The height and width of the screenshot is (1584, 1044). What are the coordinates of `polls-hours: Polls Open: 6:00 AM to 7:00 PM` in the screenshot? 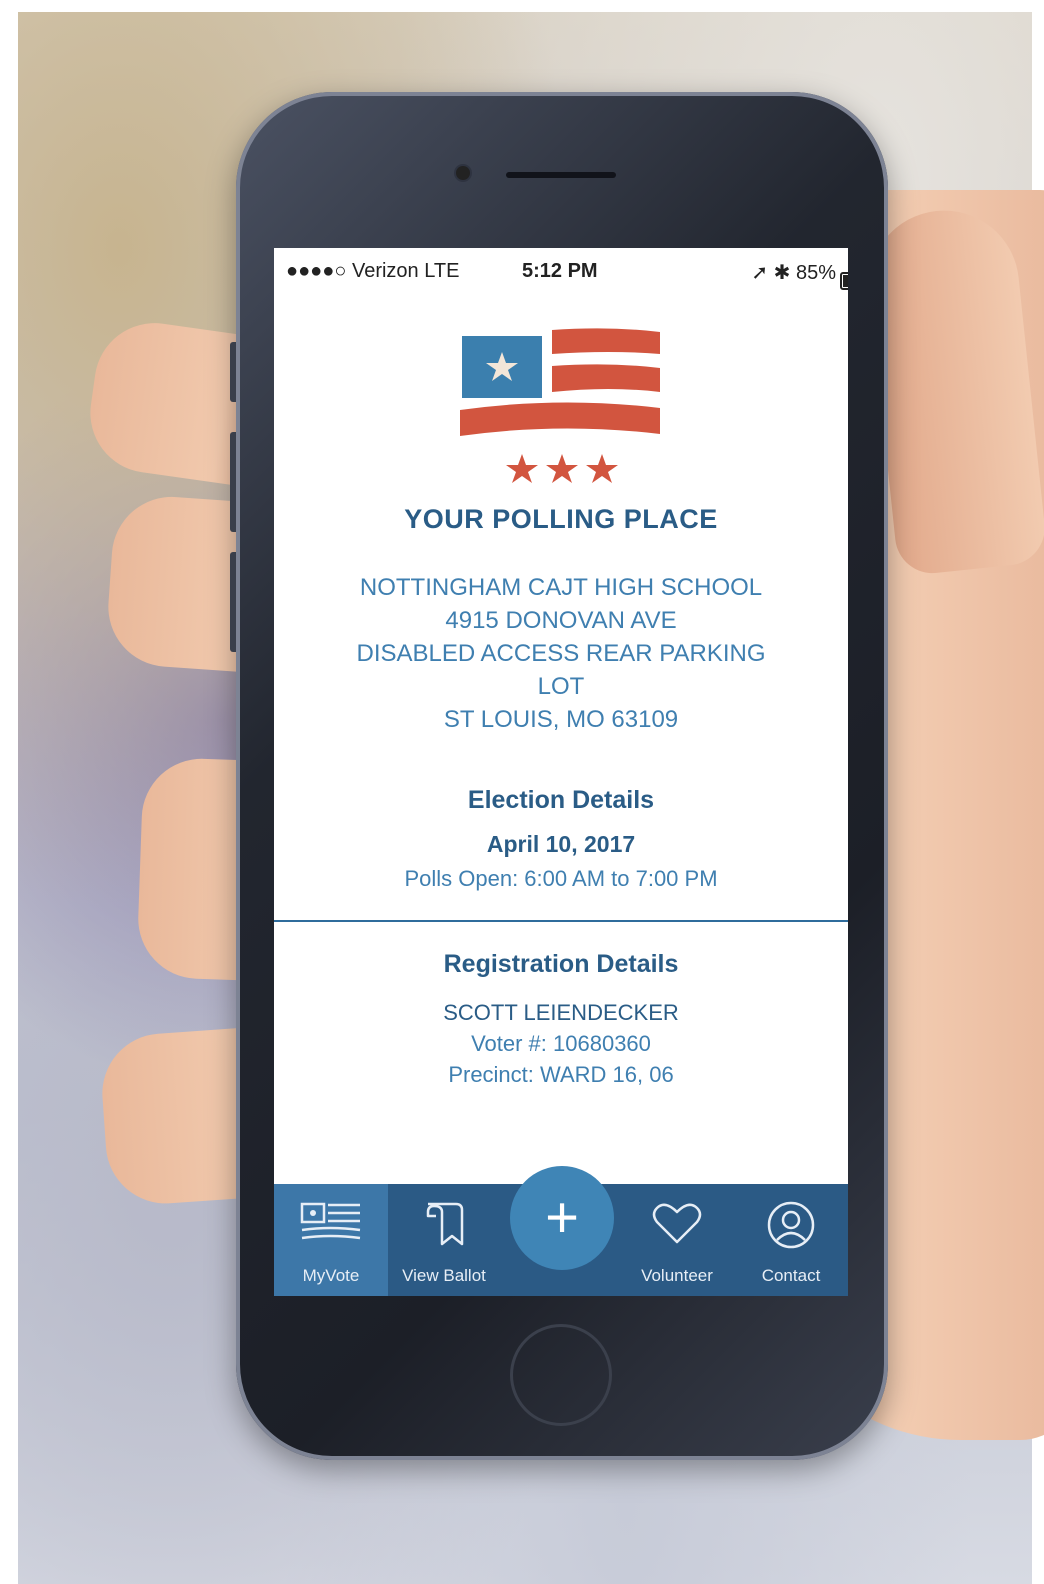 It's located at (561, 878).